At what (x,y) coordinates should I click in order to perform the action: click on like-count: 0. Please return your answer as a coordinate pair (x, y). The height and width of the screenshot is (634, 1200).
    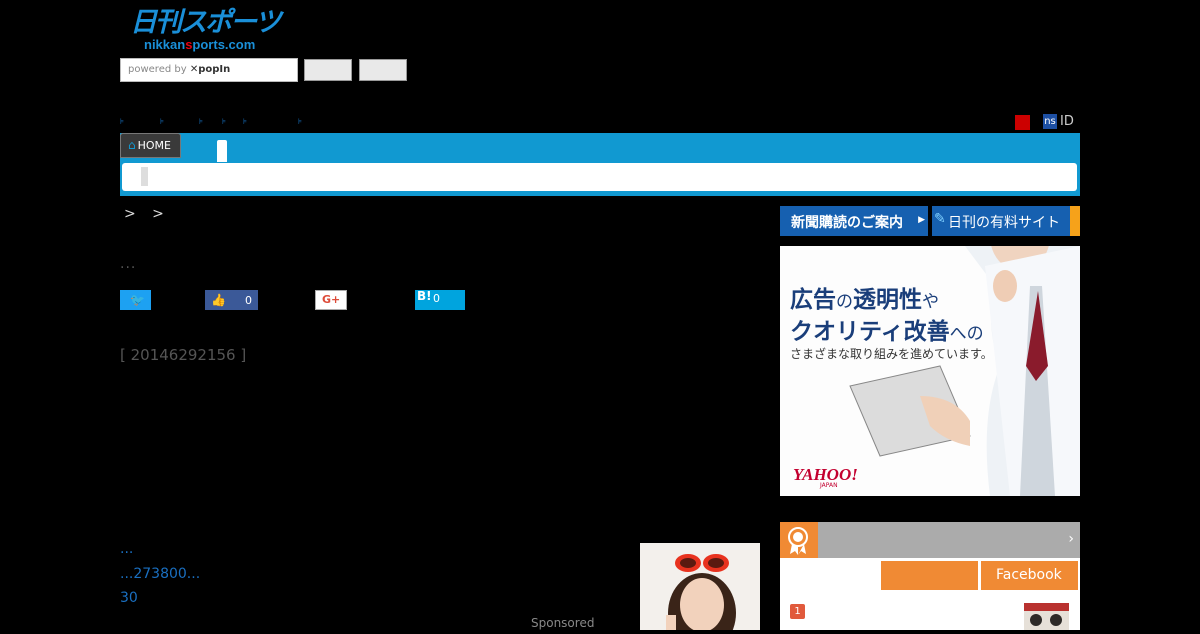
    Looking at the image, I should click on (248, 300).